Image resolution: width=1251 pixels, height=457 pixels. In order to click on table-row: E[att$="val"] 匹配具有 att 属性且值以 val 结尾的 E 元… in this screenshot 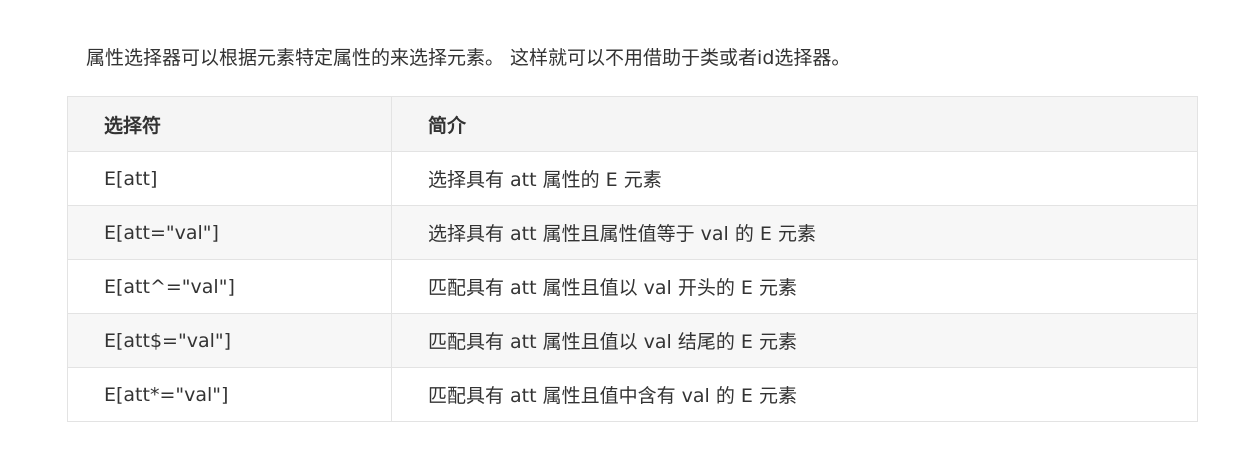, I will do `click(632, 340)`.